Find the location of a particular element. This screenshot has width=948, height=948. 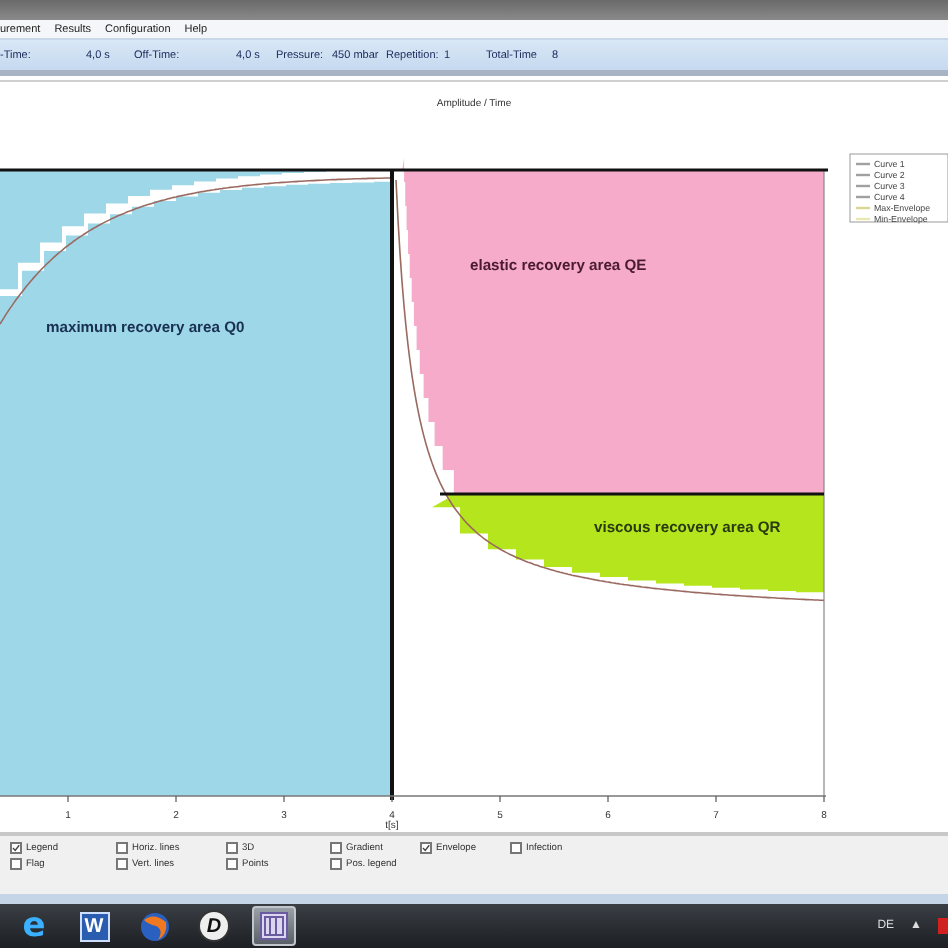

document-icon: W is located at coordinates (94, 926).